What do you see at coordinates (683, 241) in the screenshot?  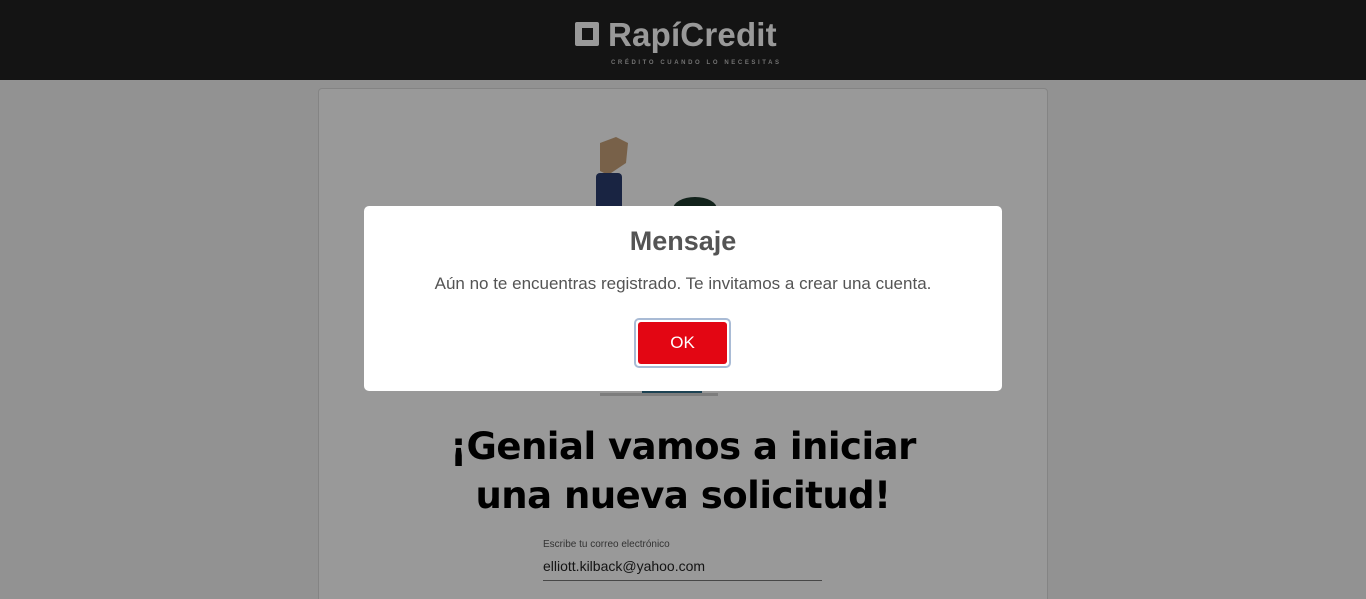 I see `dialog-title: Mensaje` at bounding box center [683, 241].